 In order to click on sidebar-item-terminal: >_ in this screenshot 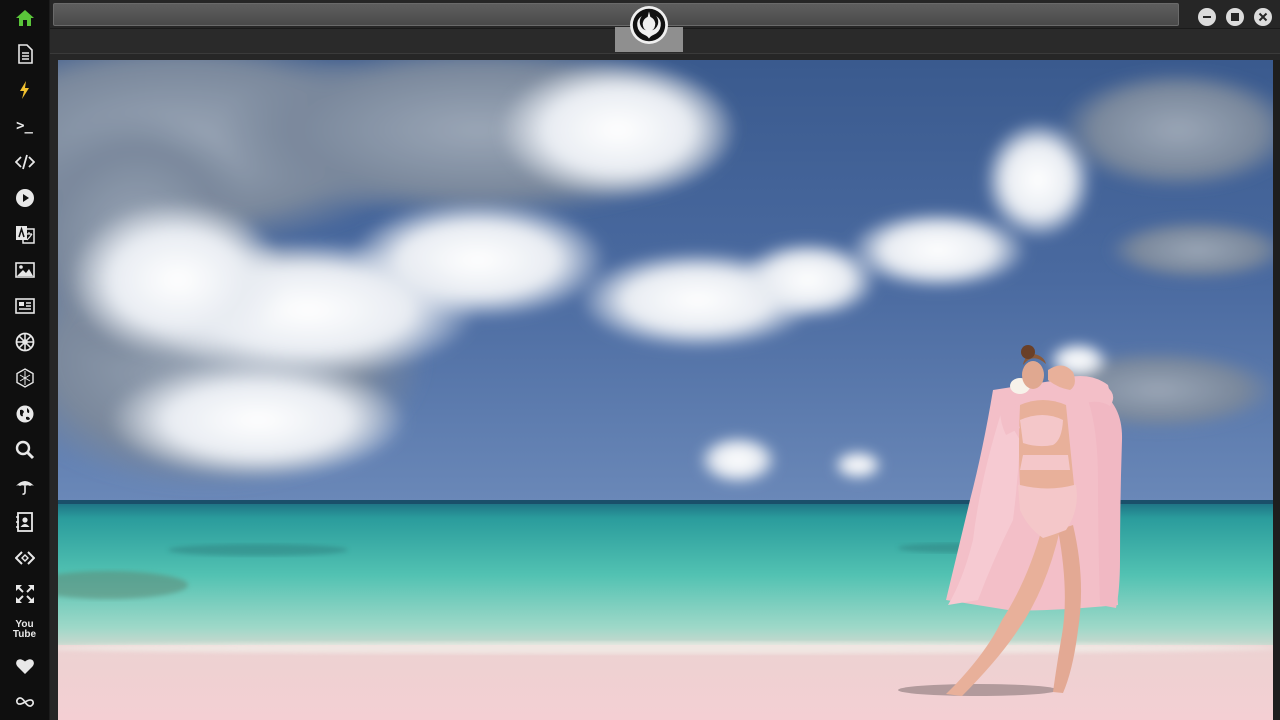, I will do `click(24, 126)`.